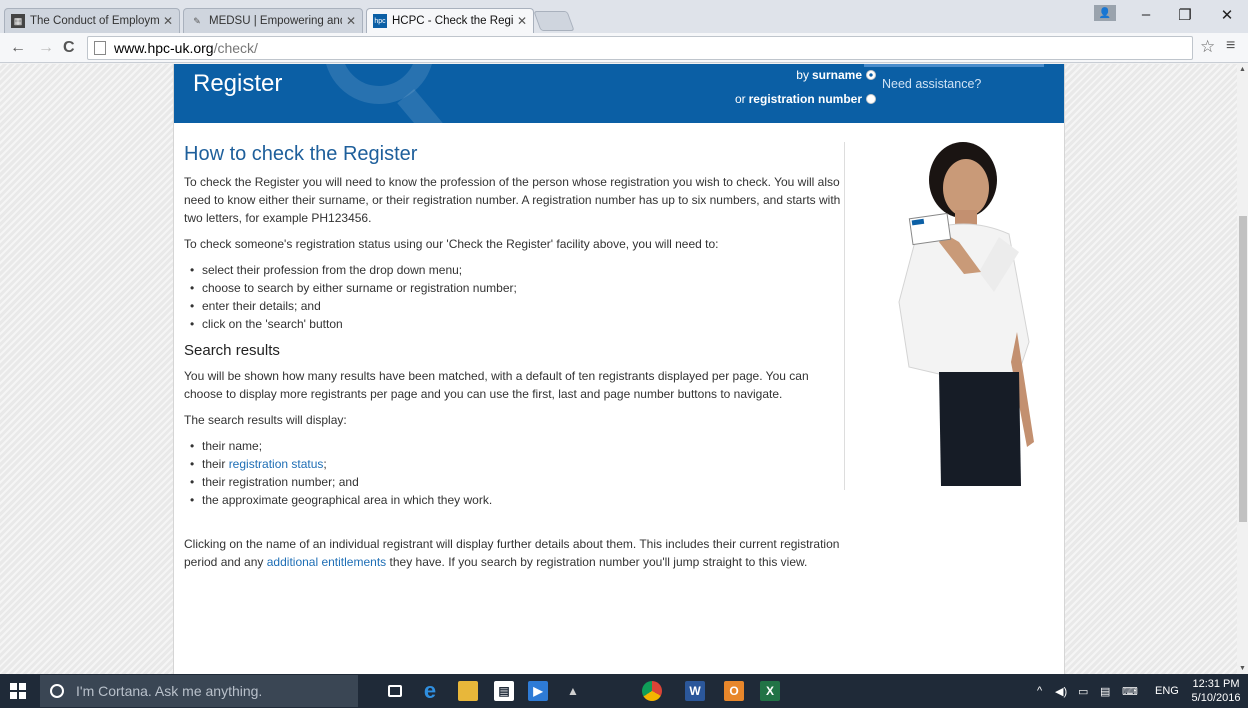 The width and height of the screenshot is (1248, 708). Describe the element at coordinates (468, 691) in the screenshot. I see `file-explorer-icon` at that location.